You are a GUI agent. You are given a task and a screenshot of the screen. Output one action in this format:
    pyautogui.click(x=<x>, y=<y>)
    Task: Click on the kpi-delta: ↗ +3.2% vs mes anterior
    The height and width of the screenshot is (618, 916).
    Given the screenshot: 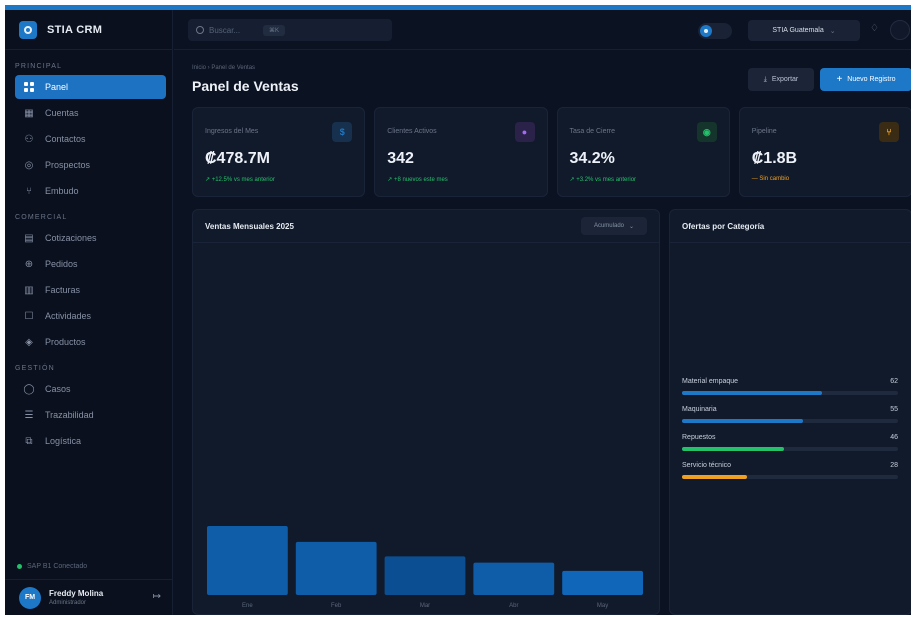 What is the action you would take?
    pyautogui.click(x=603, y=180)
    